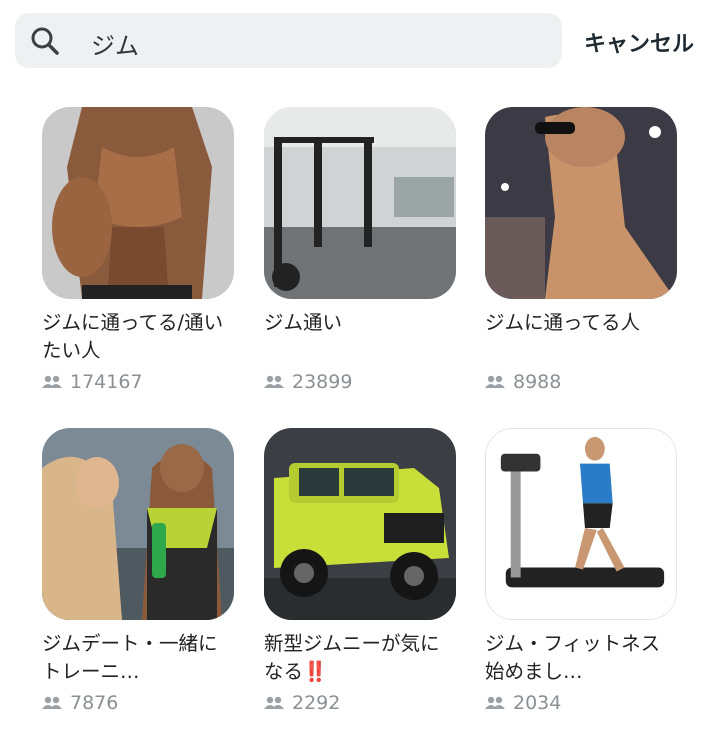 This screenshot has width=719, height=740. I want to click on member-count-value: 2034, so click(537, 703).